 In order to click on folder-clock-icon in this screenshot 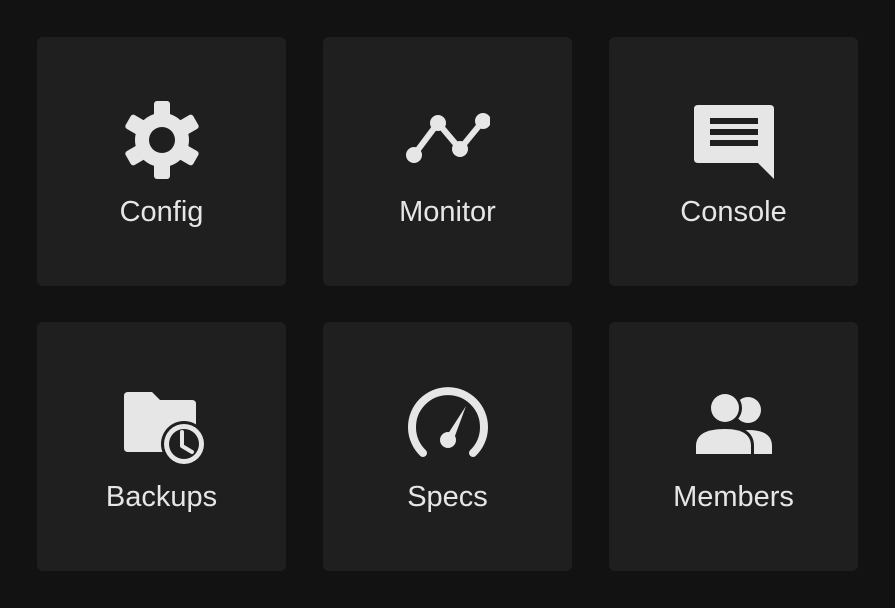, I will do `click(162, 426)`.